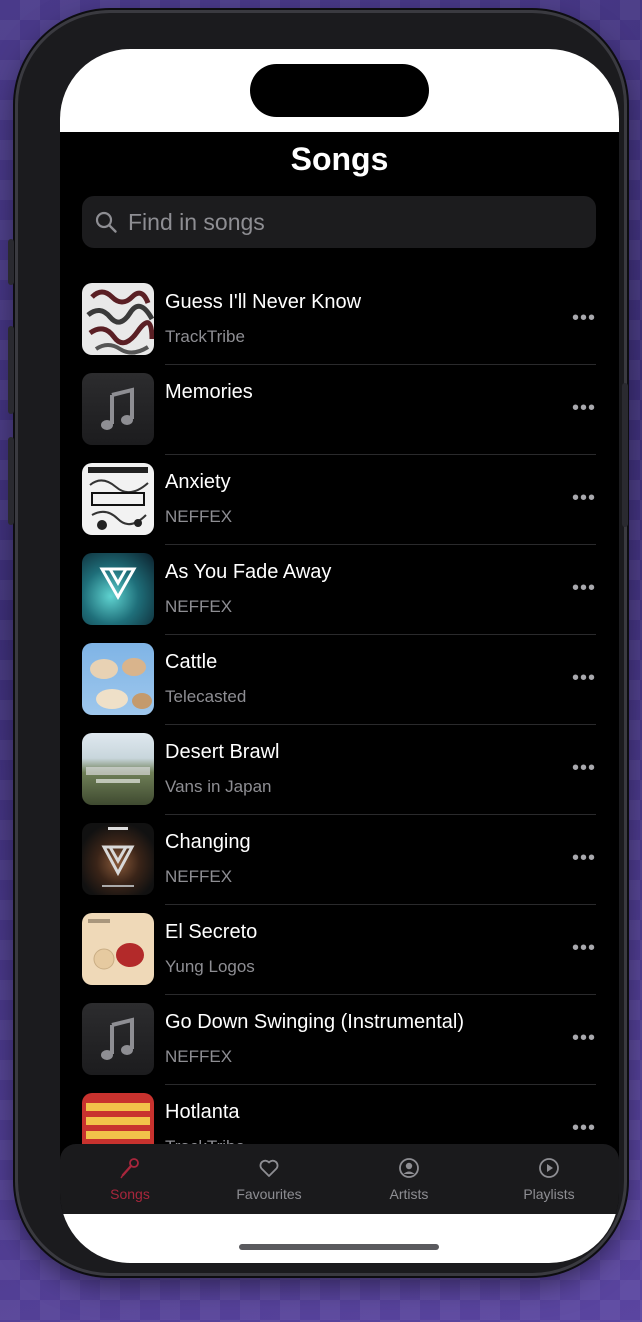  I want to click on heart-icon, so click(269, 1168).